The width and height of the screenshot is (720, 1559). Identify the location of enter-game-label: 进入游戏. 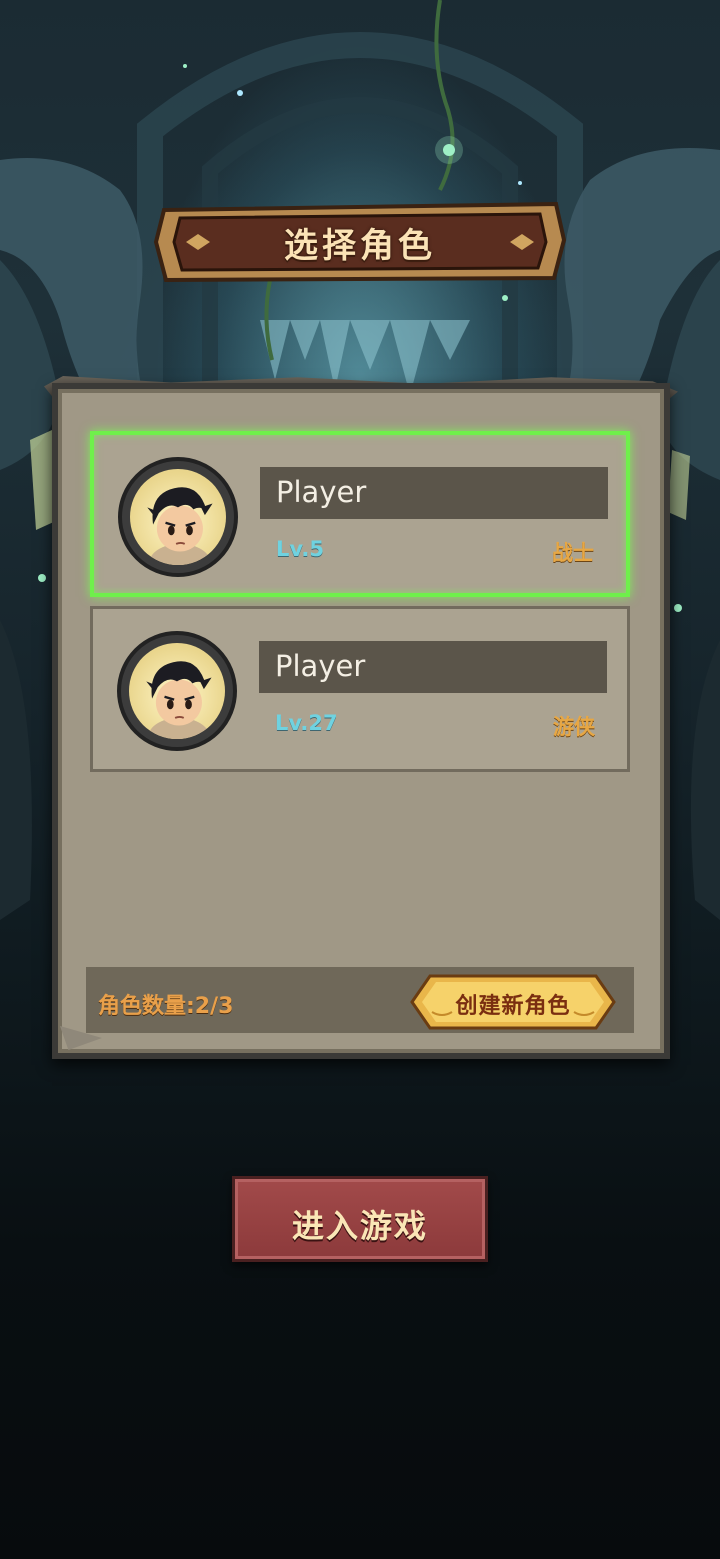
(359, 1226).